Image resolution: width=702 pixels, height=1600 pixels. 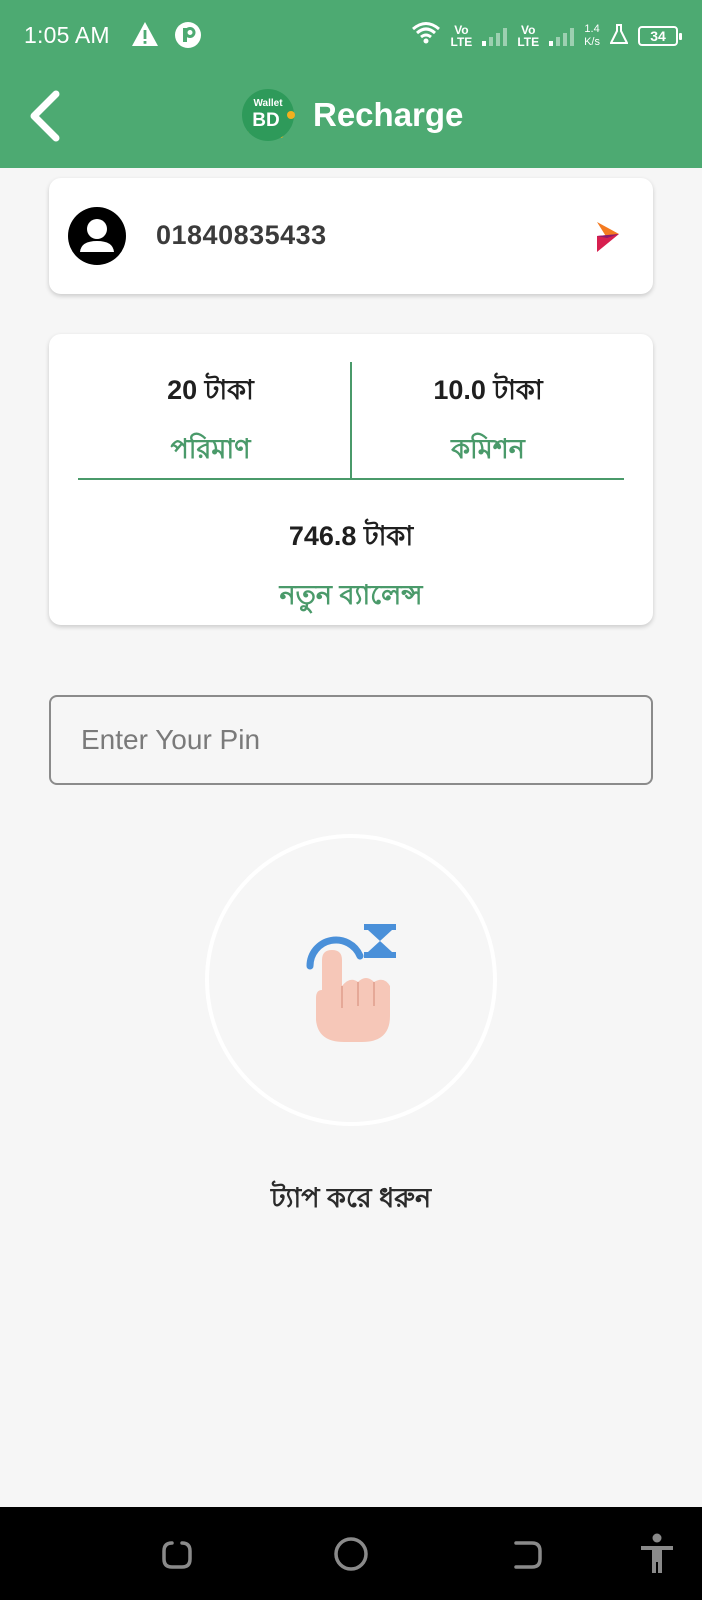 I want to click on status-bar: 1:05 AM Vo LTE Vo LTE 1.4 K/s 34, so click(x=351, y=36).